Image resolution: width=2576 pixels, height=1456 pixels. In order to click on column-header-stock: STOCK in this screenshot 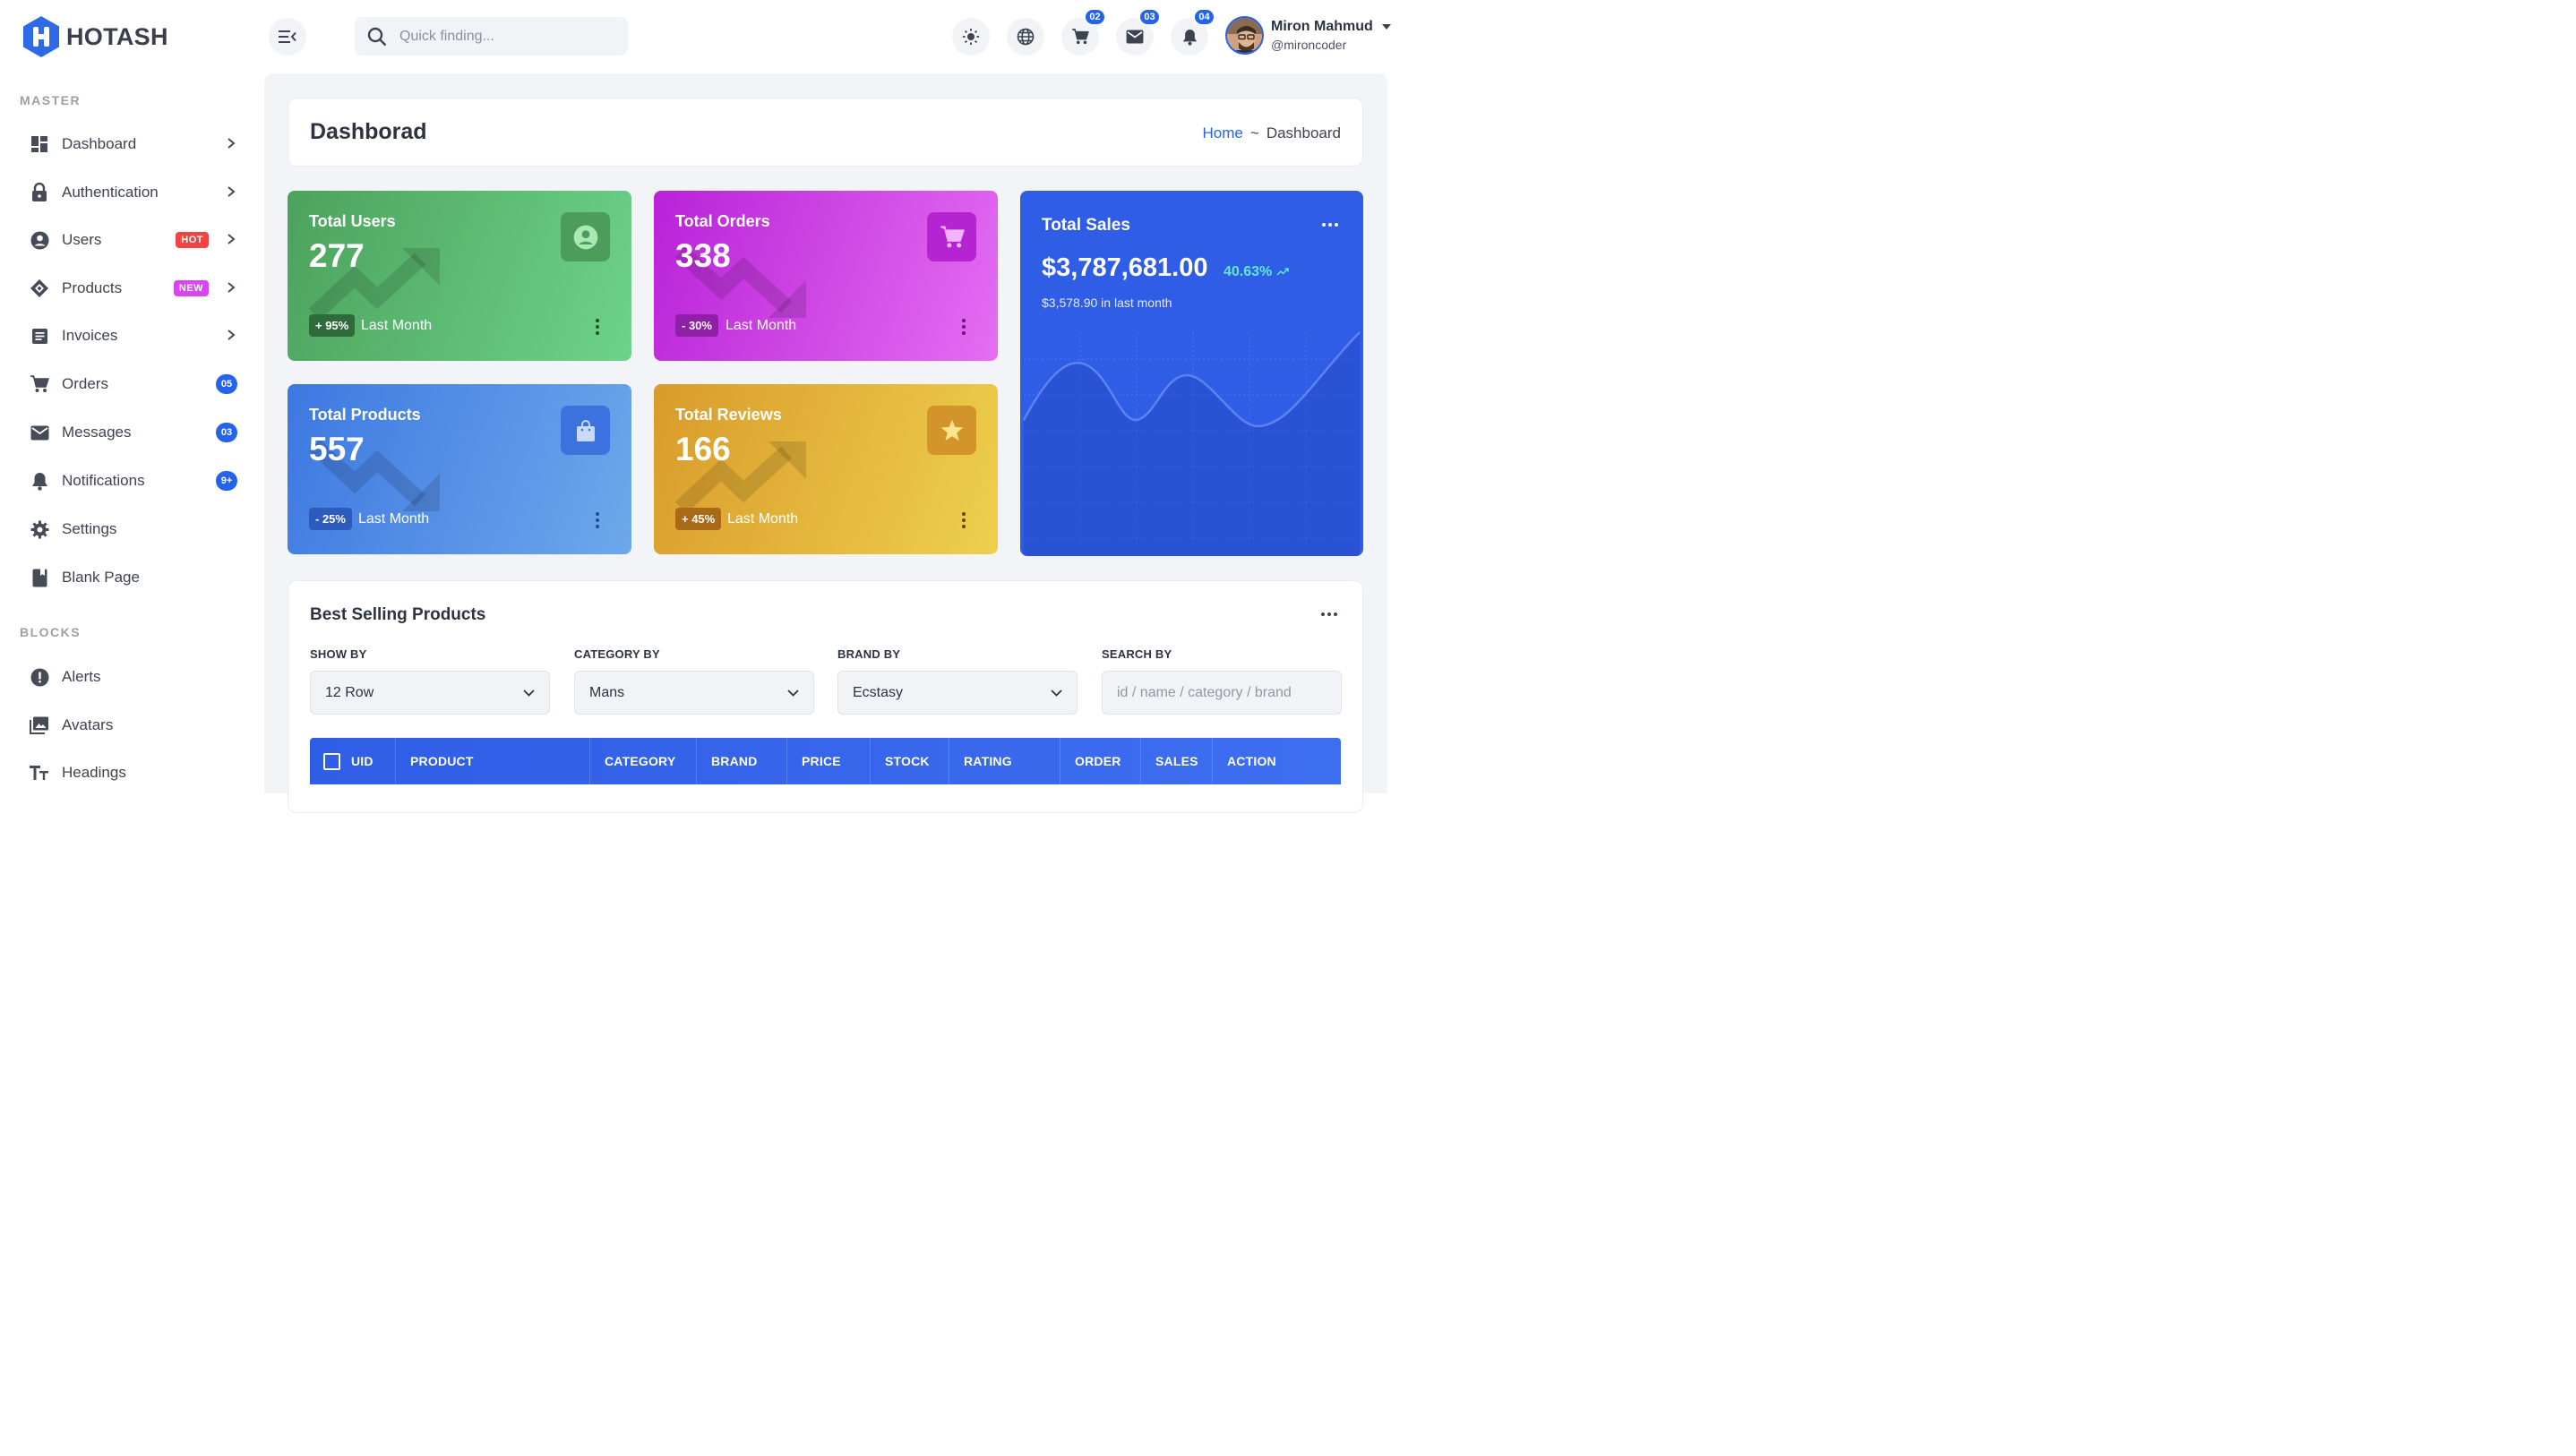, I will do `click(909, 761)`.